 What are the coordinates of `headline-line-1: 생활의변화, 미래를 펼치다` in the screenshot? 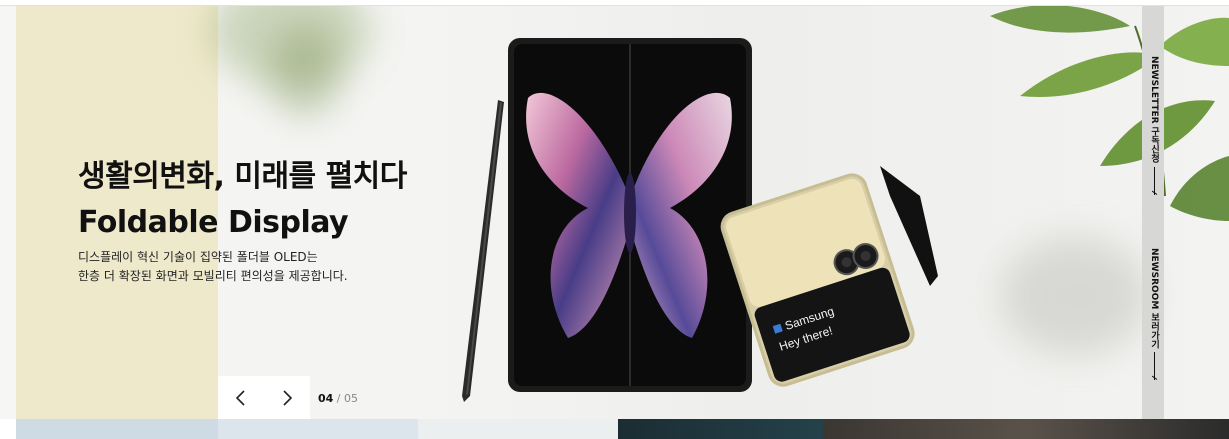 It's located at (242, 176).